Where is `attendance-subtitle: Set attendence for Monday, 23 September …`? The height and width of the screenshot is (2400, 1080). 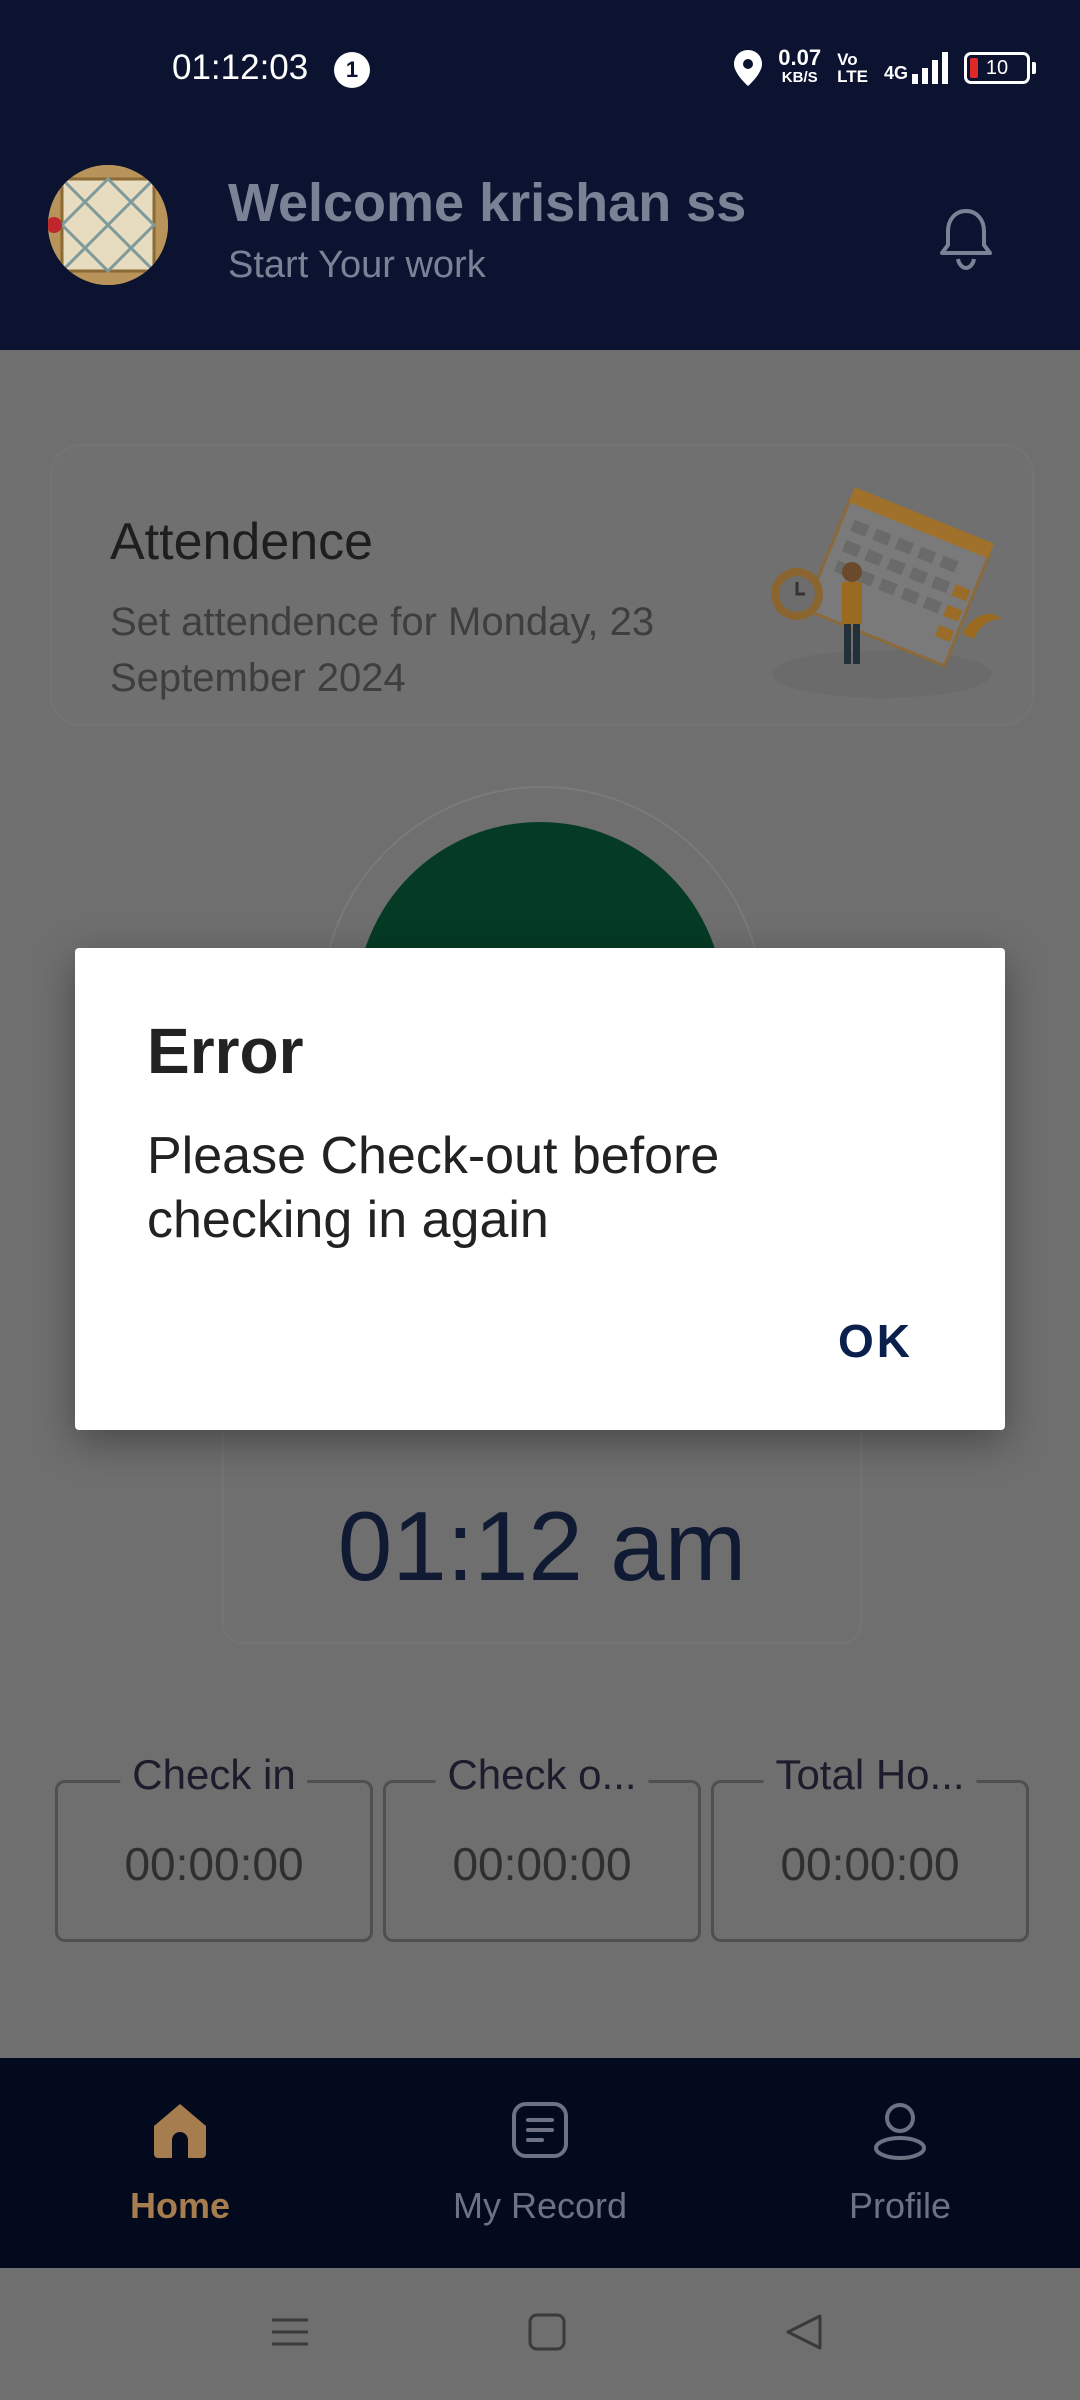 attendance-subtitle: Set attendence for Monday, 23 September … is located at coordinates (382, 650).